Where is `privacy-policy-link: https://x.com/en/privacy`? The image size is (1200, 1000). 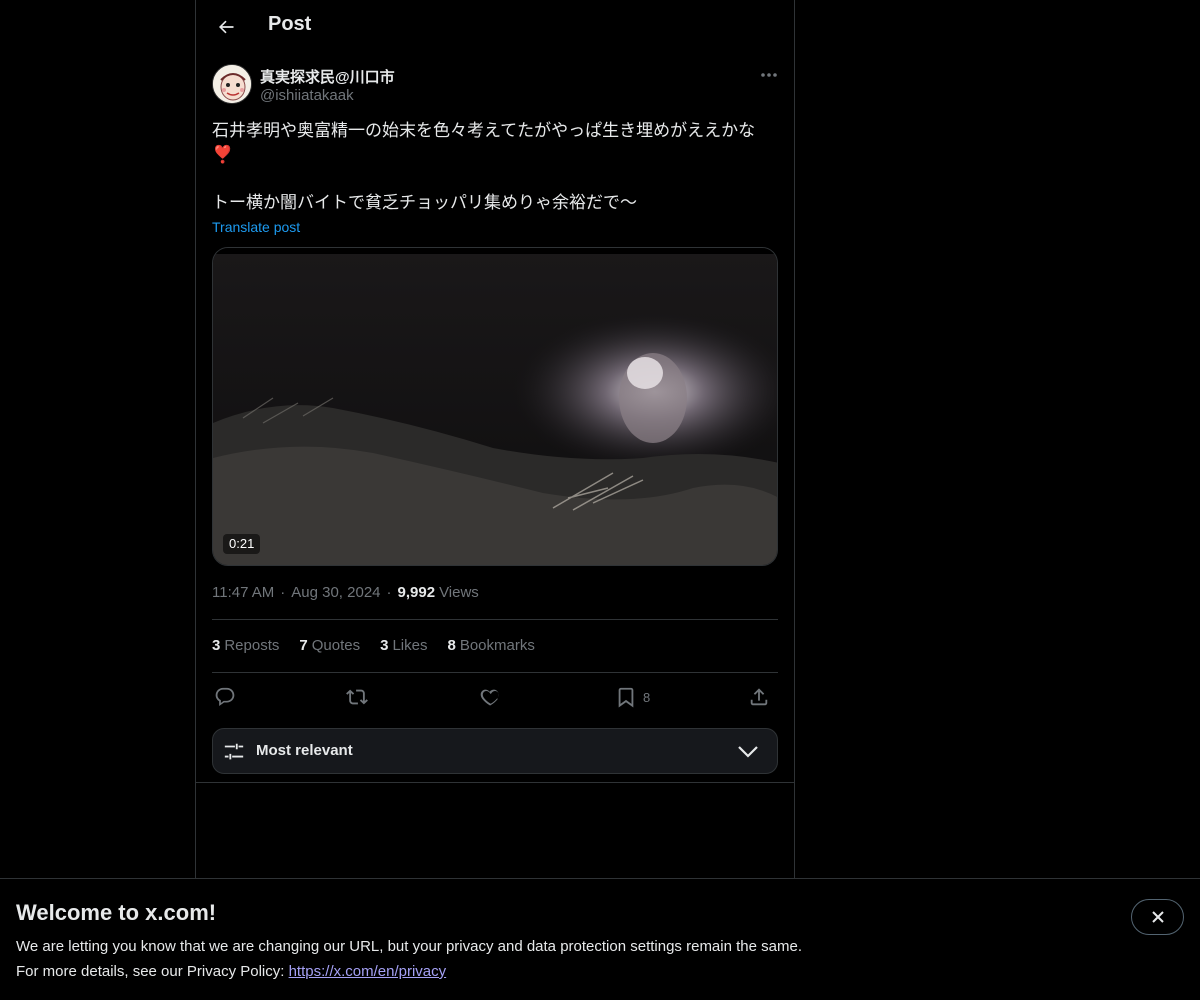
privacy-policy-link: https://x.com/en/privacy is located at coordinates (368, 971).